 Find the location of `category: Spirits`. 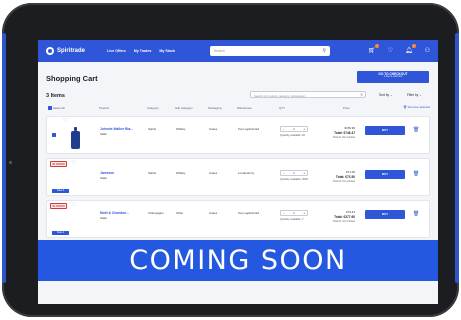

category: Spirits is located at coordinates (152, 129).